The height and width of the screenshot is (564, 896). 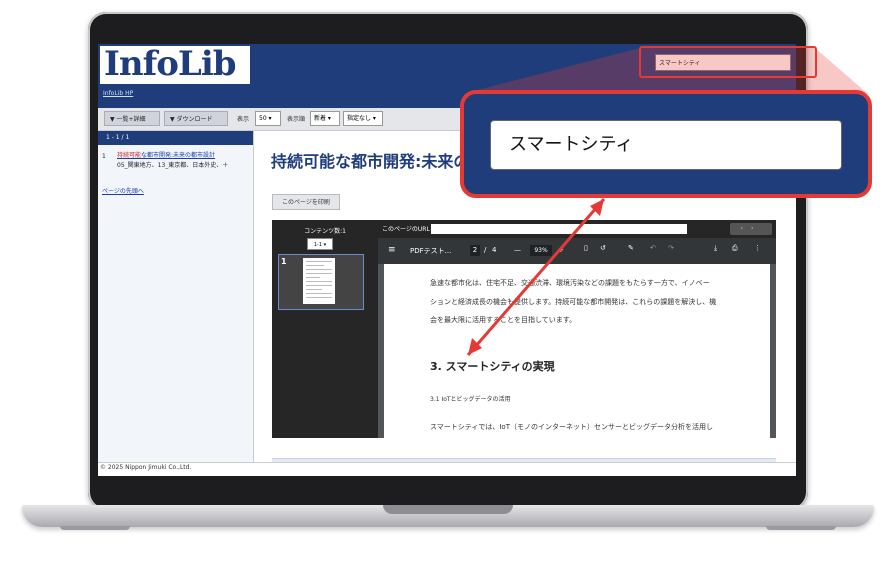 What do you see at coordinates (728, 62) in the screenshot?
I see `search-highlight-outline` at bounding box center [728, 62].